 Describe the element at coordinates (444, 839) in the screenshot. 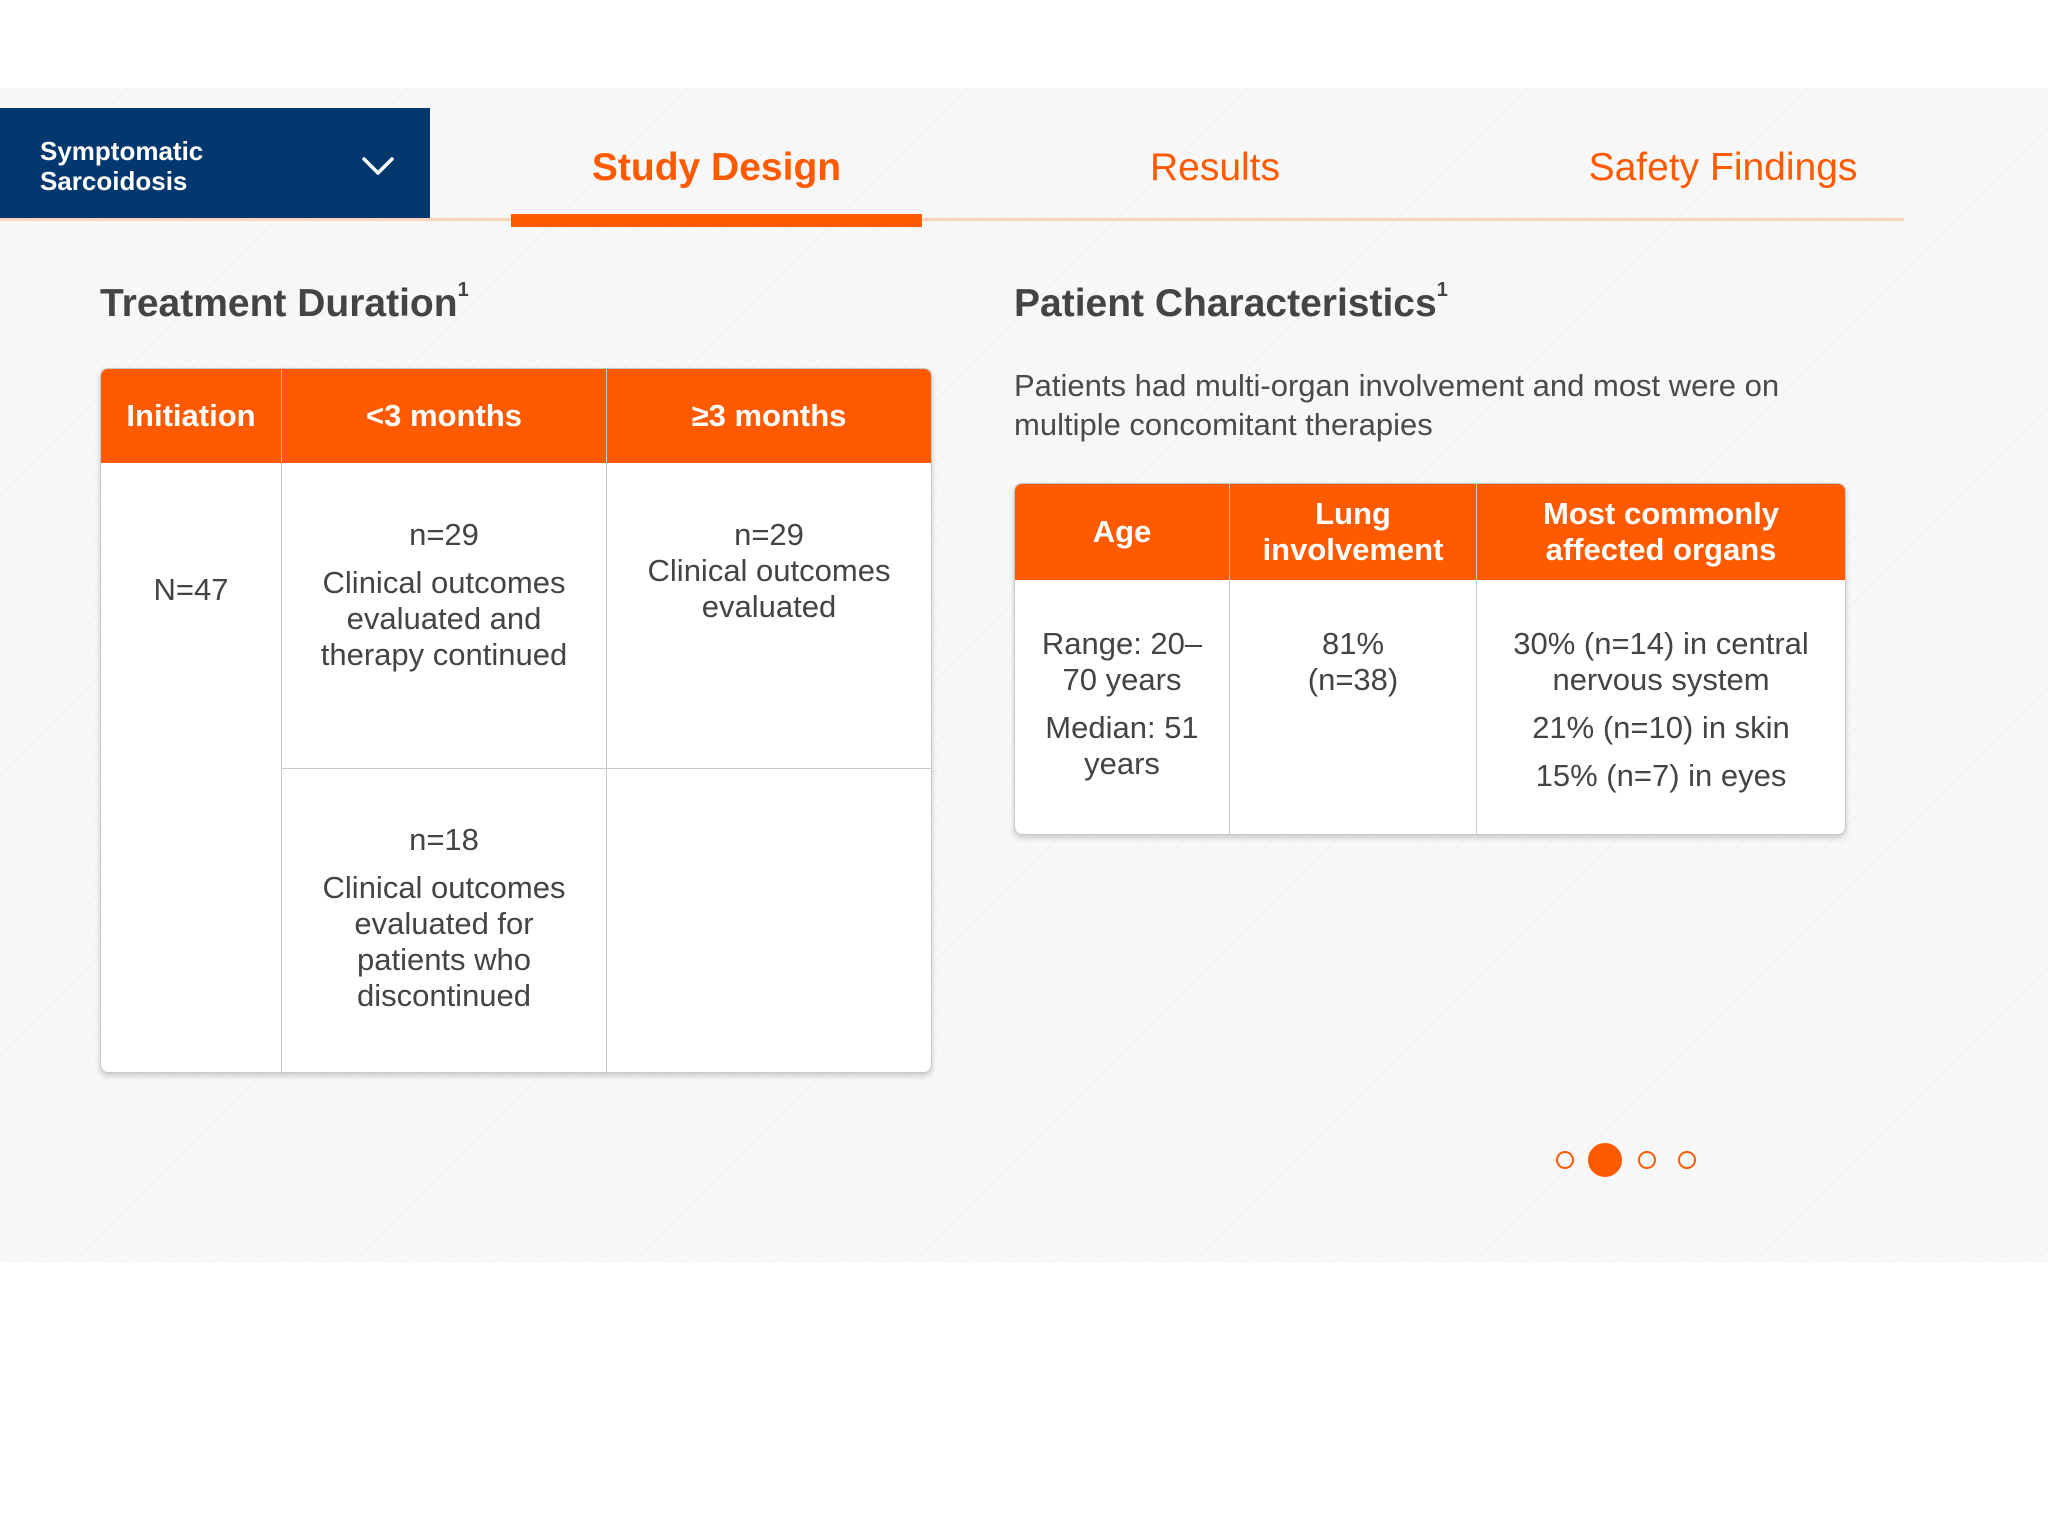

I see `lt3-discontinued-n: n=18` at that location.